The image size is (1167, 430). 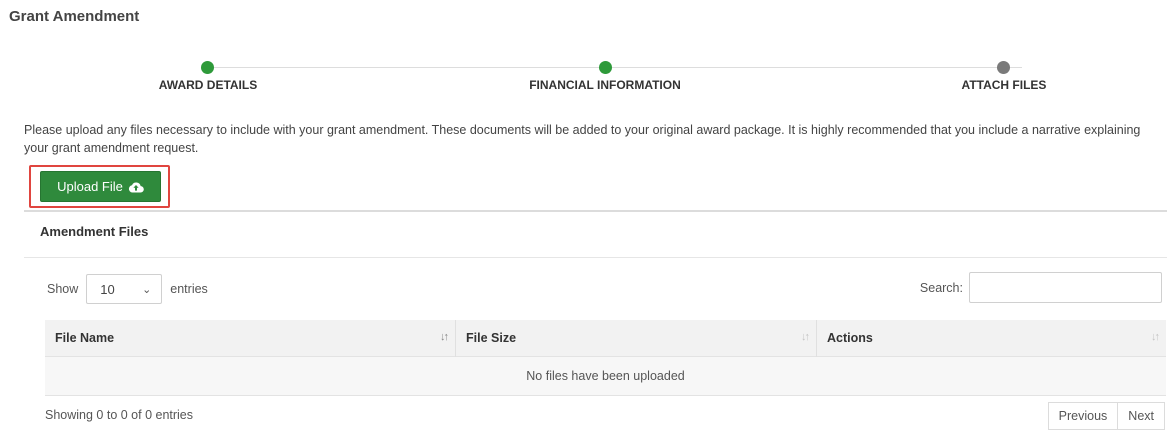 I want to click on table-info: Showing 0 to 0 of 0 entries, so click(x=119, y=415).